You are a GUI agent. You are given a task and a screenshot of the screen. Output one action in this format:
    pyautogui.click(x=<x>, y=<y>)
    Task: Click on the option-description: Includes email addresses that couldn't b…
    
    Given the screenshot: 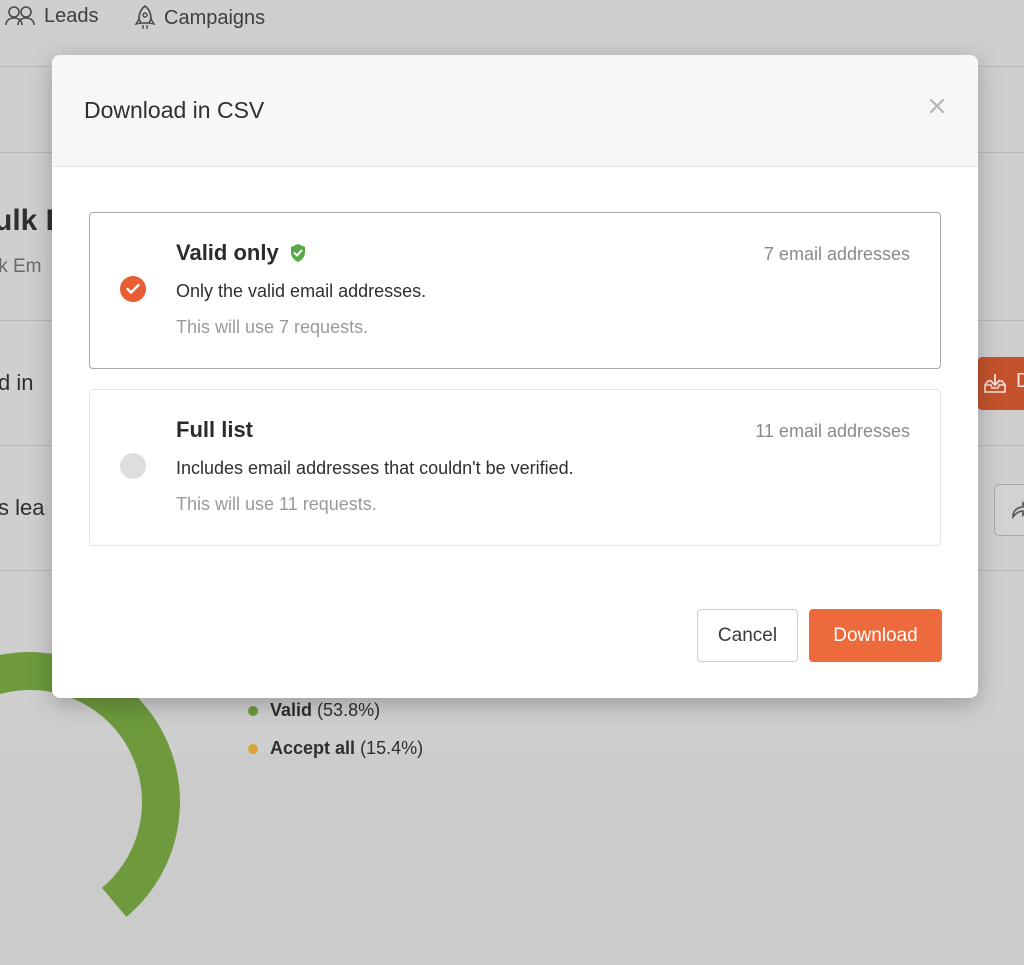 What is the action you would take?
    pyautogui.click(x=375, y=468)
    